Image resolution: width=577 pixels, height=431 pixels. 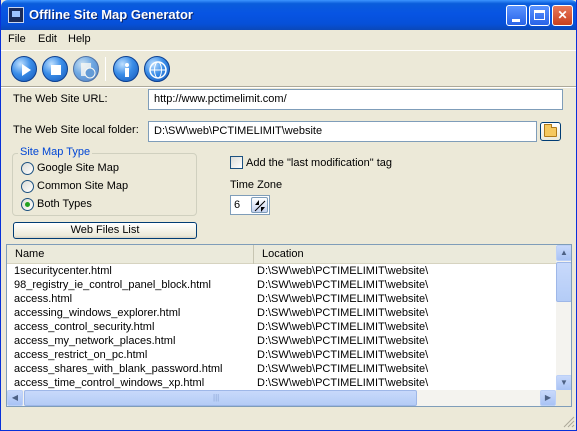 I want to click on web-button, so click(x=157, y=69).